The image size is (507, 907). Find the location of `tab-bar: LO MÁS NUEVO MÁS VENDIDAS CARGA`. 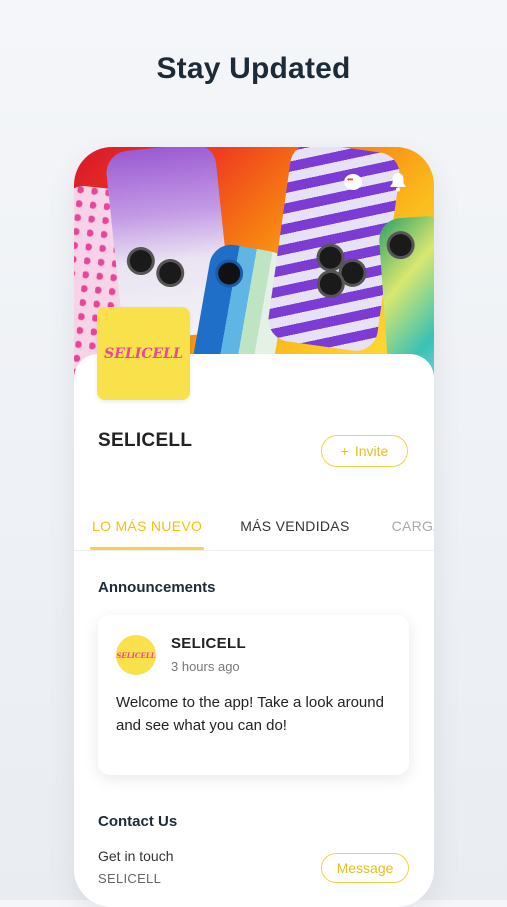

tab-bar: LO MÁS NUEVO MÁS VENDIDAS CARGA is located at coordinates (254, 526).